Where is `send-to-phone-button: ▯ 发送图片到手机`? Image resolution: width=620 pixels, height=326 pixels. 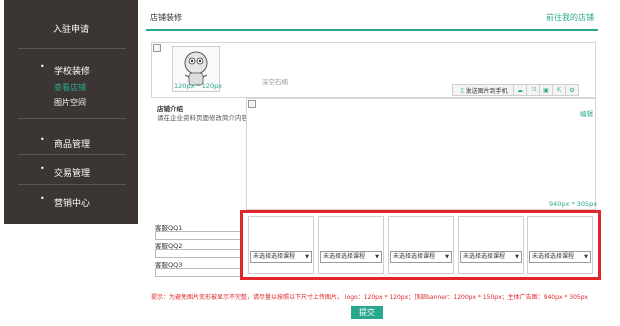
send-to-phone-button: ▯ 发送图片到手机 is located at coordinates (483, 90).